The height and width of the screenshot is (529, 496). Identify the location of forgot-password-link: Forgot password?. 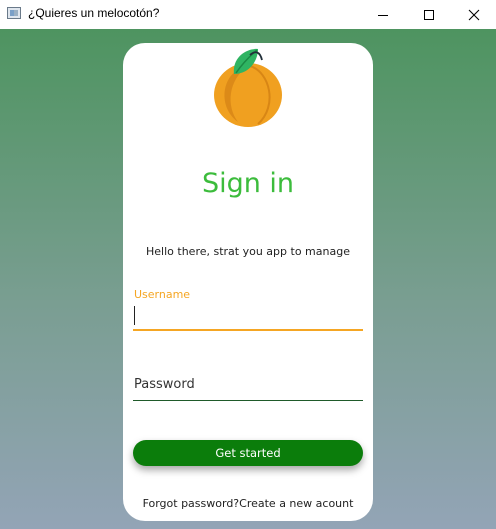
(191, 503).